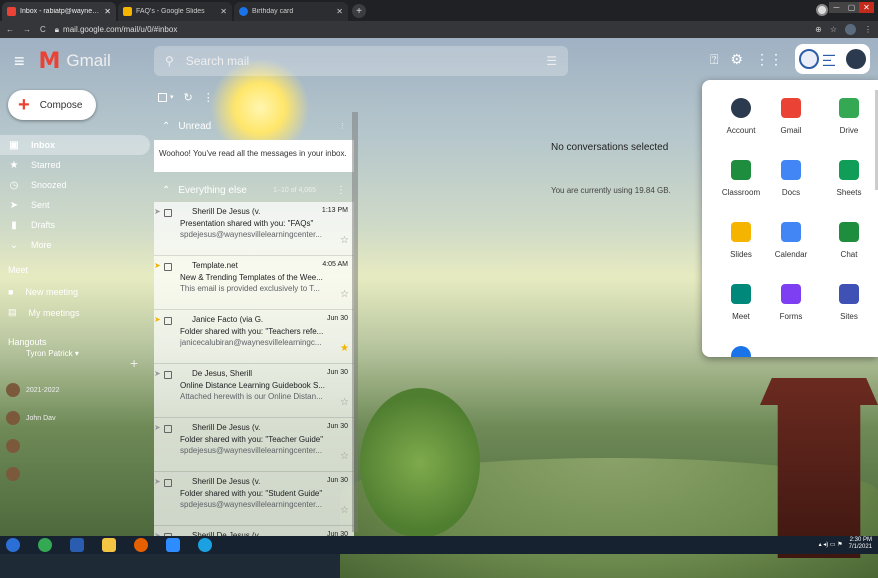  What do you see at coordinates (43, 29) in the screenshot?
I see `reload-icon: C` at bounding box center [43, 29].